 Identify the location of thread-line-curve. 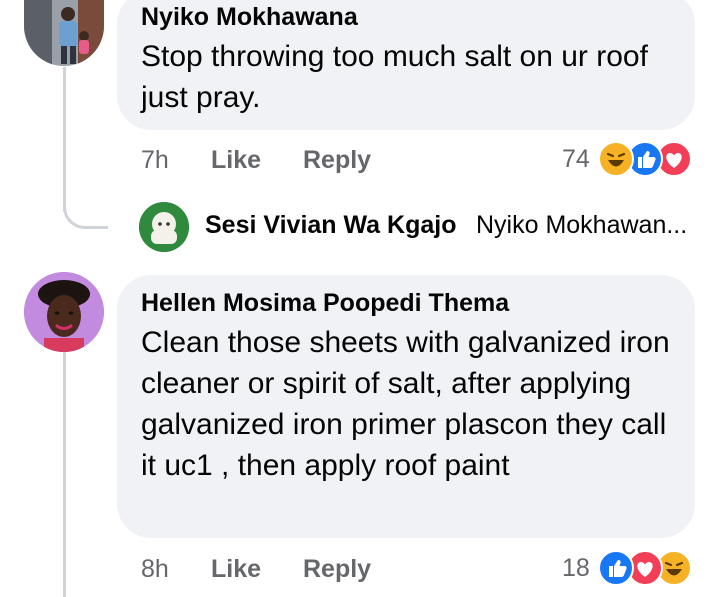
(85, 209).